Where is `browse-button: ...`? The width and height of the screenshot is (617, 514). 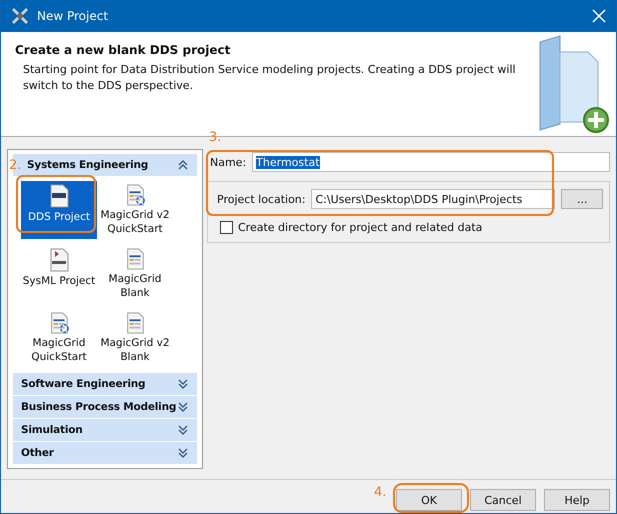 browse-button: ... is located at coordinates (582, 199).